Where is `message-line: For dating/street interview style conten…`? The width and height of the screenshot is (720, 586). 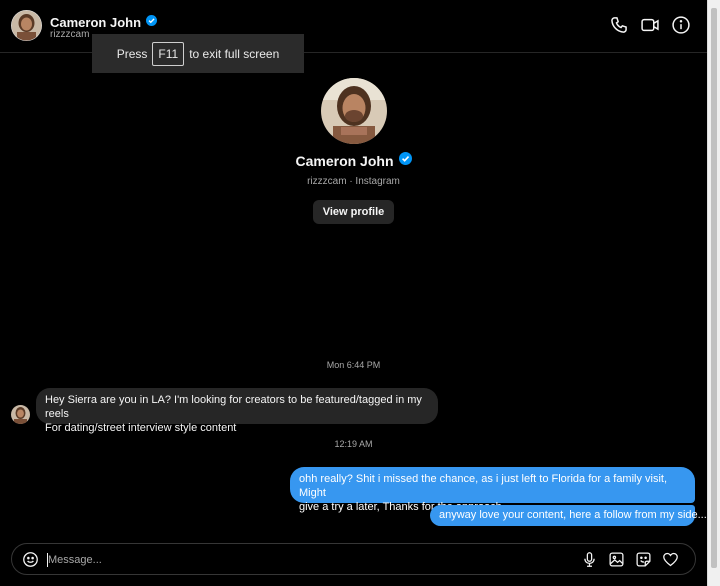 message-line: For dating/street interview style conten… is located at coordinates (141, 428).